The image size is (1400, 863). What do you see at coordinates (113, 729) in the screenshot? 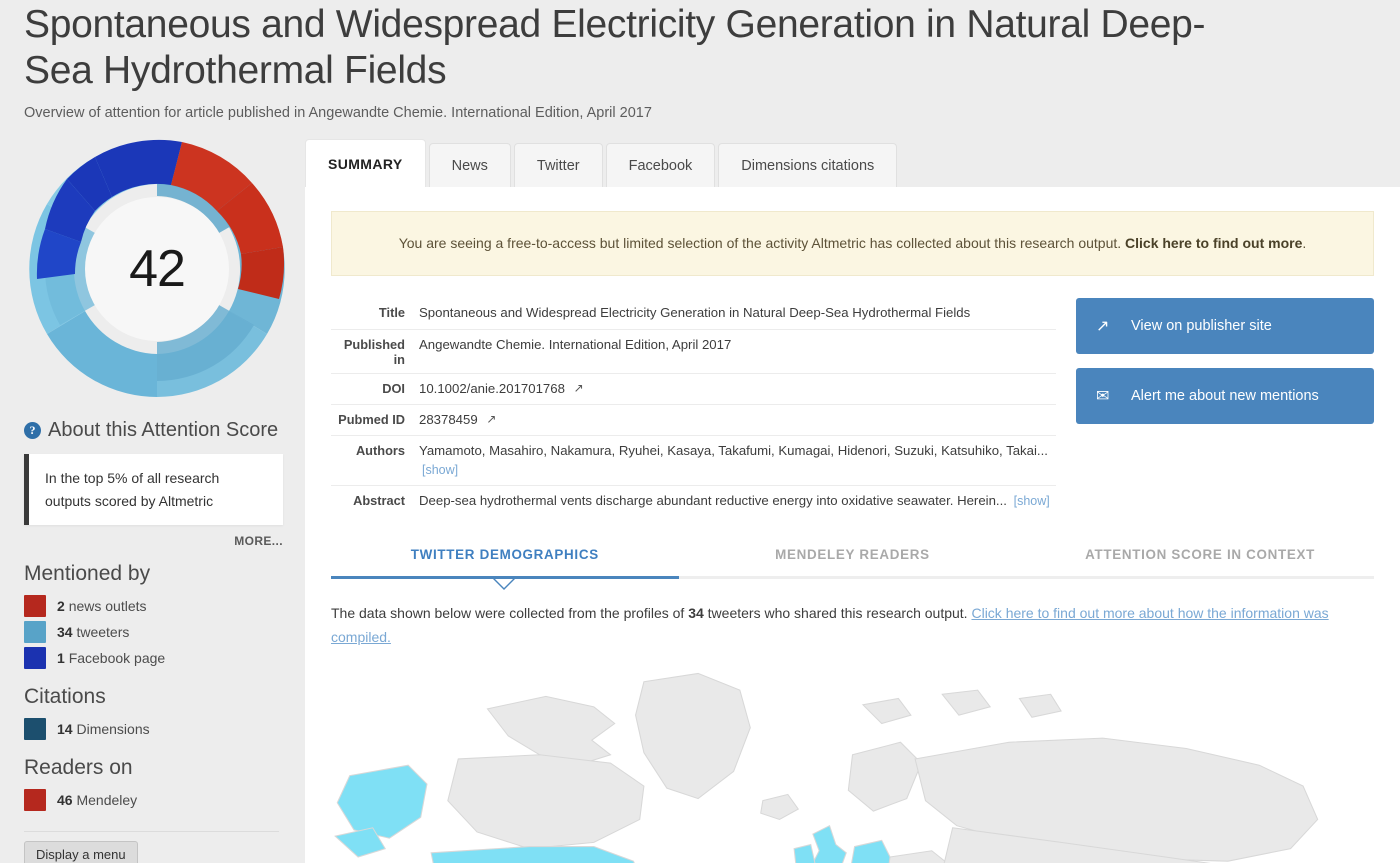
I see `citation-label: Dimensions` at bounding box center [113, 729].